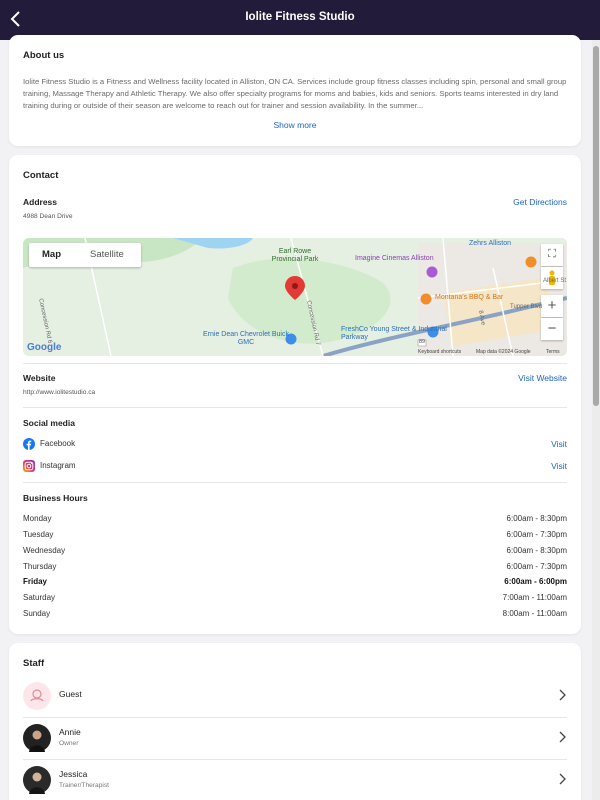 This screenshot has height=800, width=600. Describe the element at coordinates (58, 443) in the screenshot. I see `facebook-label: Facebook` at that location.